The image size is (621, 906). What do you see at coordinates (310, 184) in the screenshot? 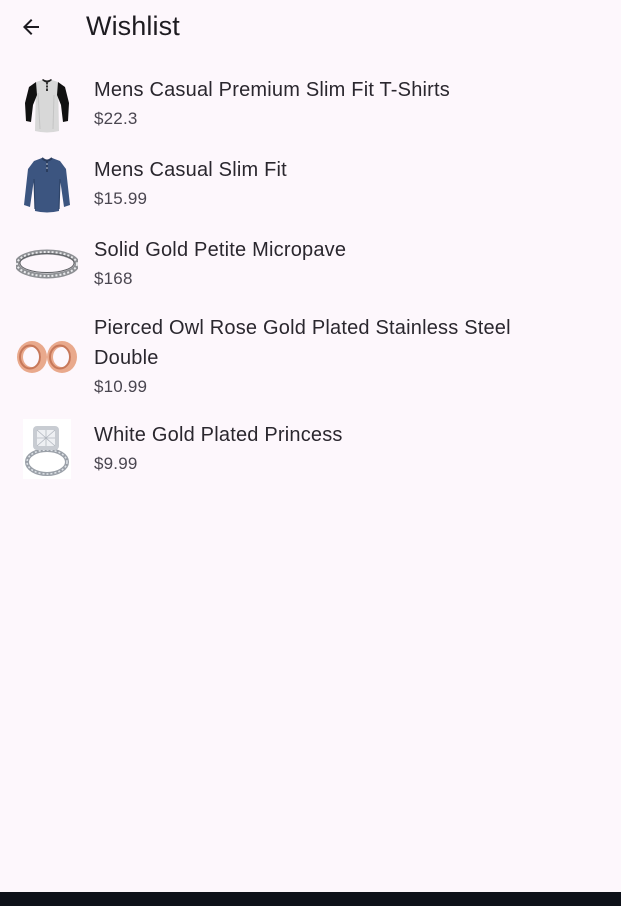
I see `wishlist-item: Mens Casual Slim Fit $15.99` at bounding box center [310, 184].